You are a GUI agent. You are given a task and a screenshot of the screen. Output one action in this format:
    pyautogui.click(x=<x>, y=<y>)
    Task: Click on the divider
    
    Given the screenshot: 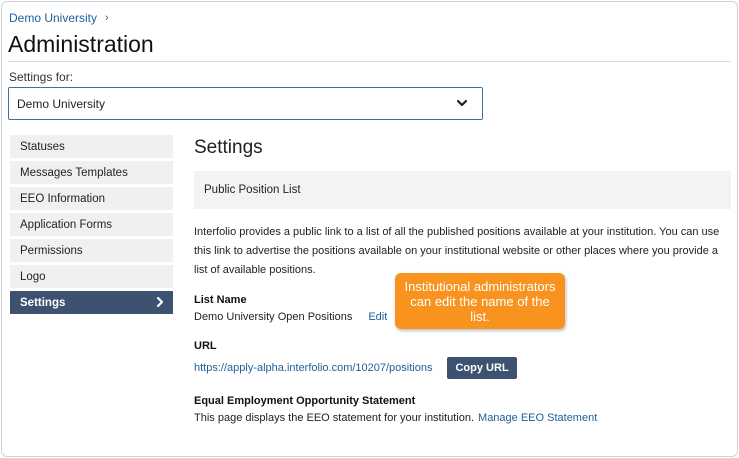 What is the action you would take?
    pyautogui.click(x=369, y=61)
    